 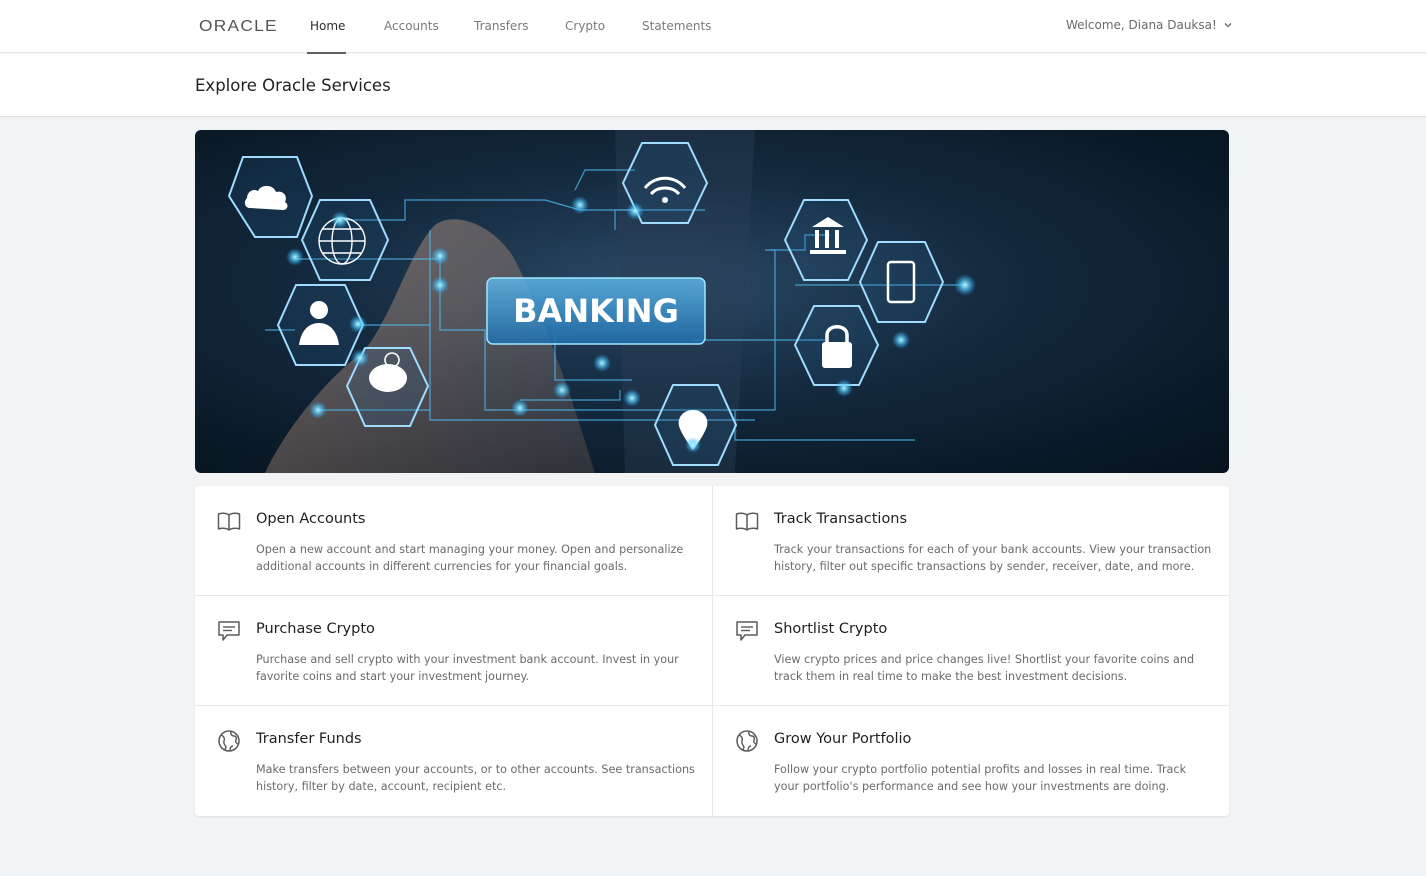 What do you see at coordinates (713, 85) in the screenshot?
I see `page-header: Explore Oracle Services` at bounding box center [713, 85].